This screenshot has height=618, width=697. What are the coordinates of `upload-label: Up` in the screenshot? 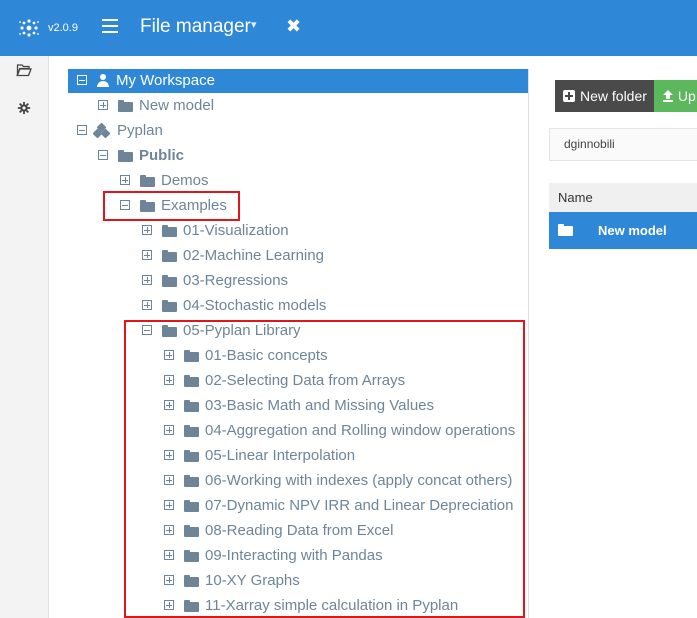 It's located at (686, 96).